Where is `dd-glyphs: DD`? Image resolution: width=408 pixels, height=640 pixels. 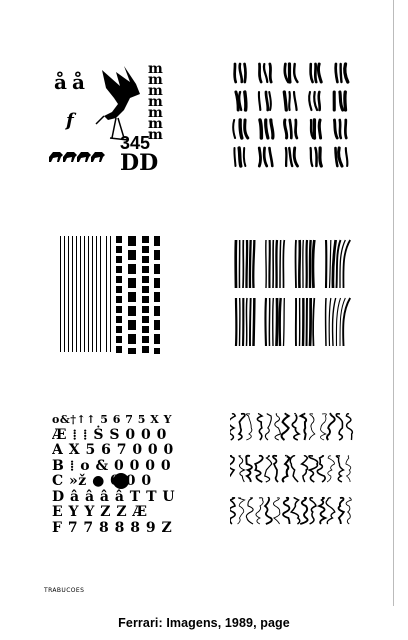
dd-glyphs: DD is located at coordinates (139, 163).